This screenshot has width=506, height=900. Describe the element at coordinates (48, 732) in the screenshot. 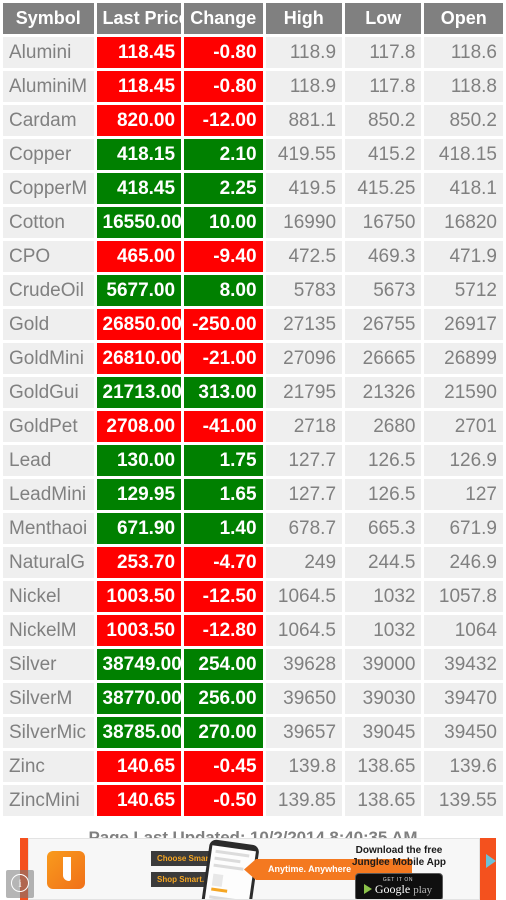

I see `cell-symbol: SilverMic` at that location.